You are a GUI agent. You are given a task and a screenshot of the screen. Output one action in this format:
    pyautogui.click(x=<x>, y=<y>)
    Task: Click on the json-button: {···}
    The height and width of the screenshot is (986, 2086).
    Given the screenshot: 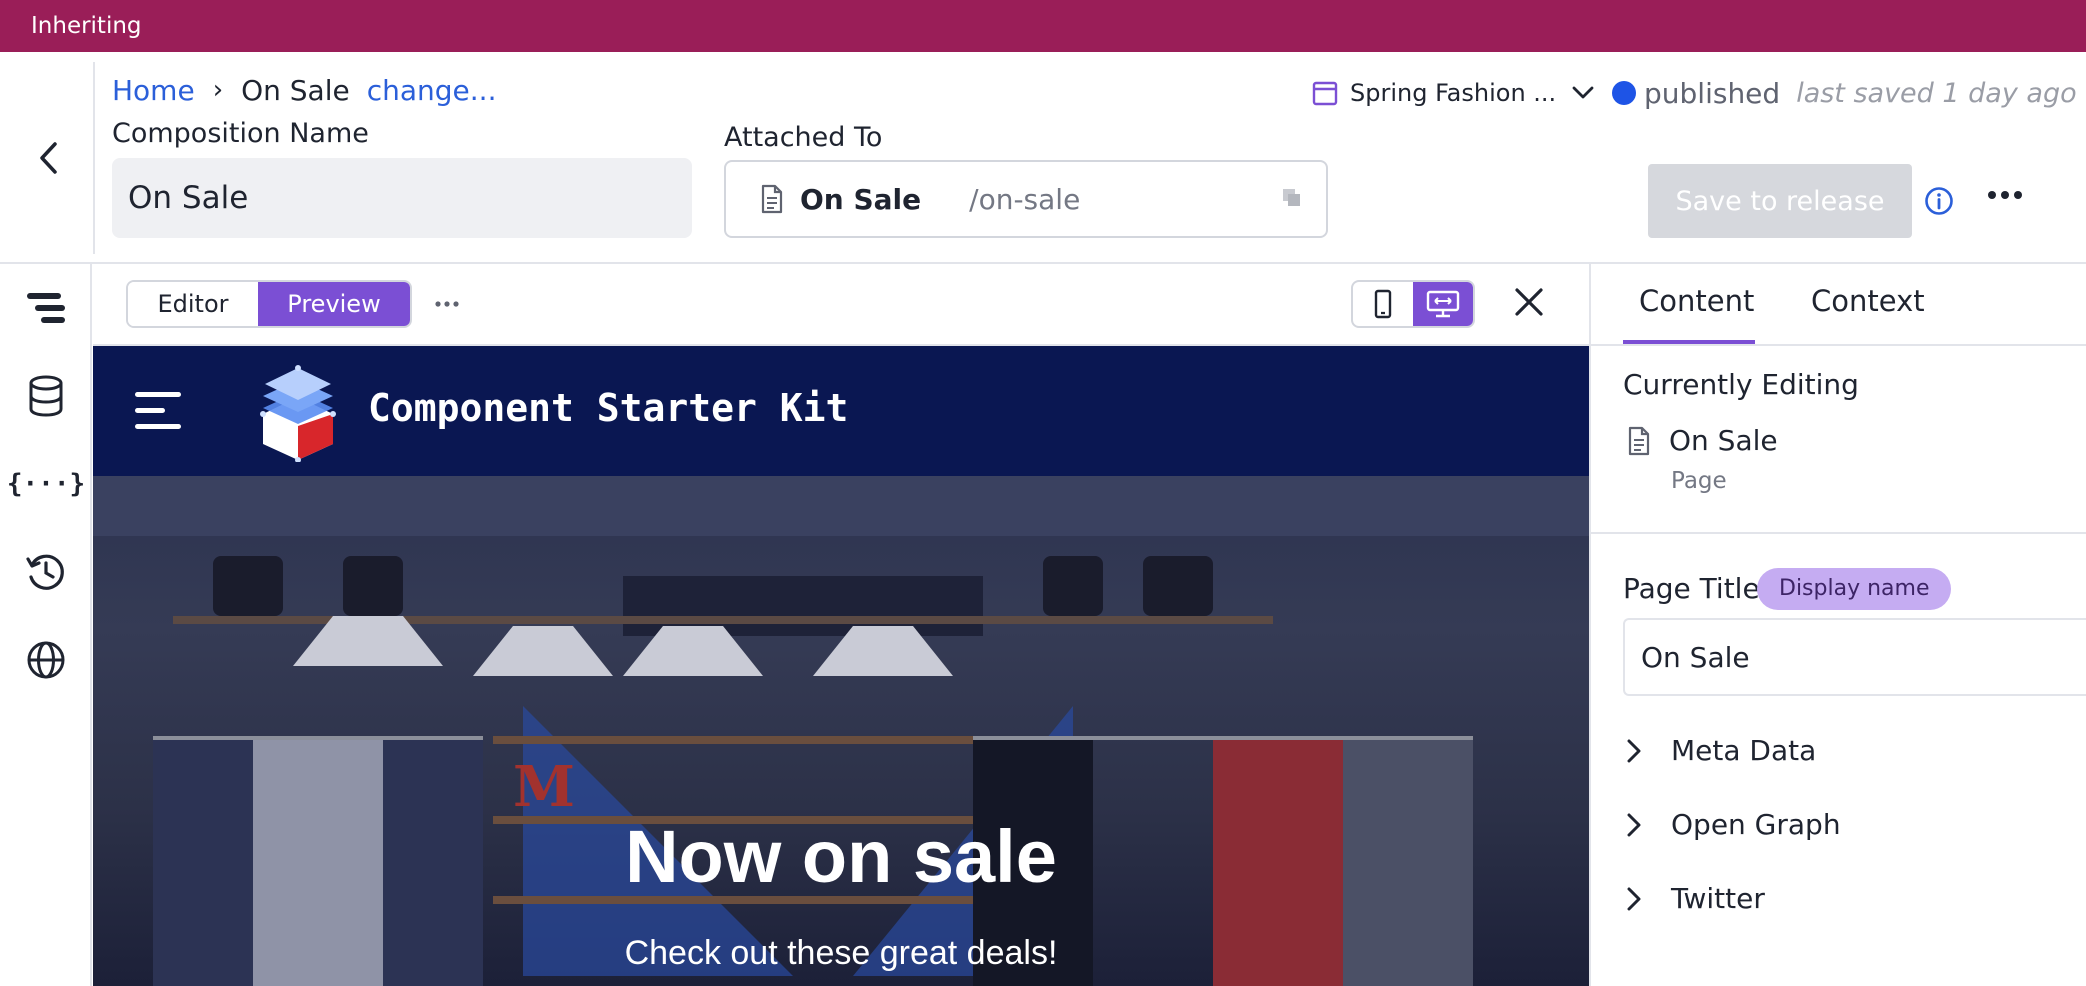 What is the action you would take?
    pyautogui.click(x=46, y=484)
    